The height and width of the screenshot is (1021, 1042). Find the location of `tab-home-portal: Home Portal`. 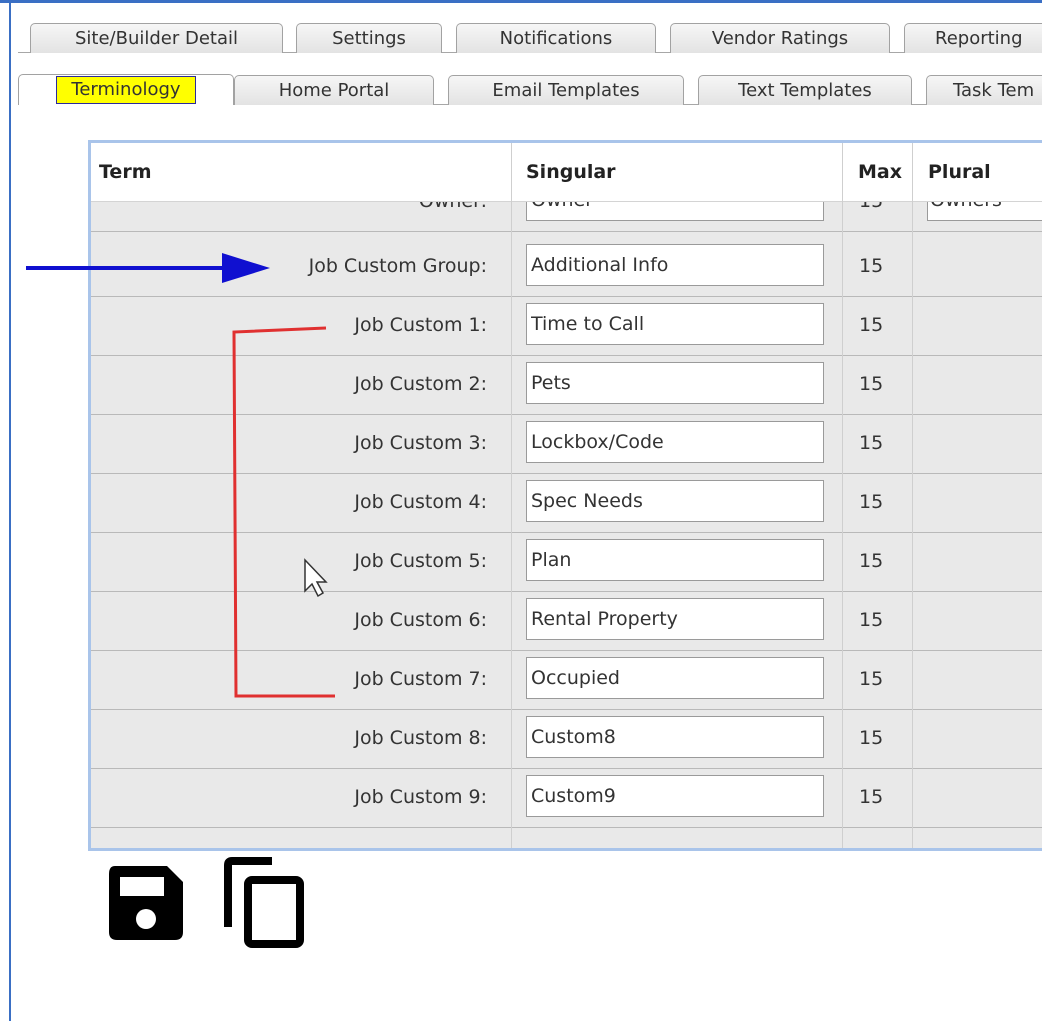

tab-home-portal: Home Portal is located at coordinates (334, 90).